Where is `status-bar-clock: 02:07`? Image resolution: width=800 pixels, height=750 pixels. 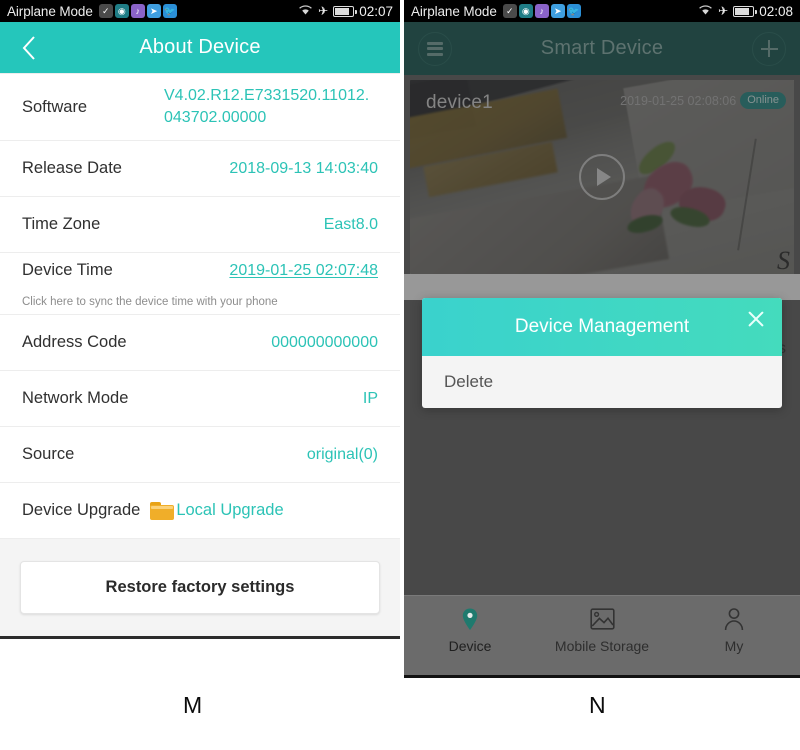
status-bar-clock: 02:07 is located at coordinates (376, 11).